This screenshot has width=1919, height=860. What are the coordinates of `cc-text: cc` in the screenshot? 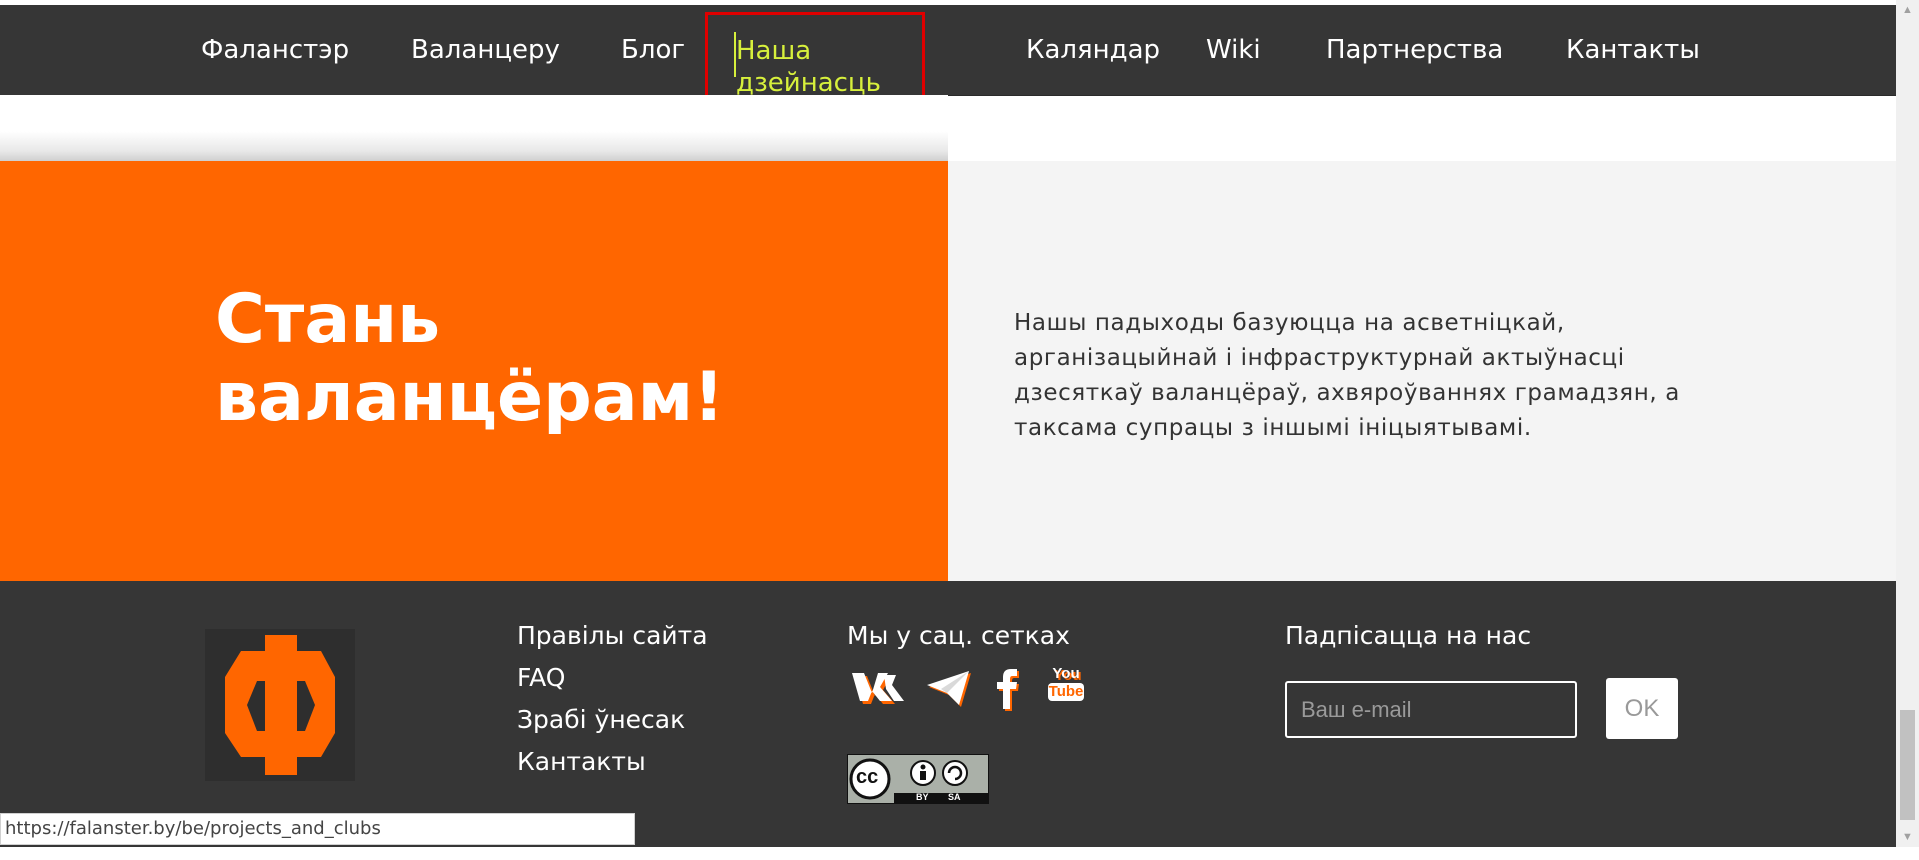 It's located at (867, 777).